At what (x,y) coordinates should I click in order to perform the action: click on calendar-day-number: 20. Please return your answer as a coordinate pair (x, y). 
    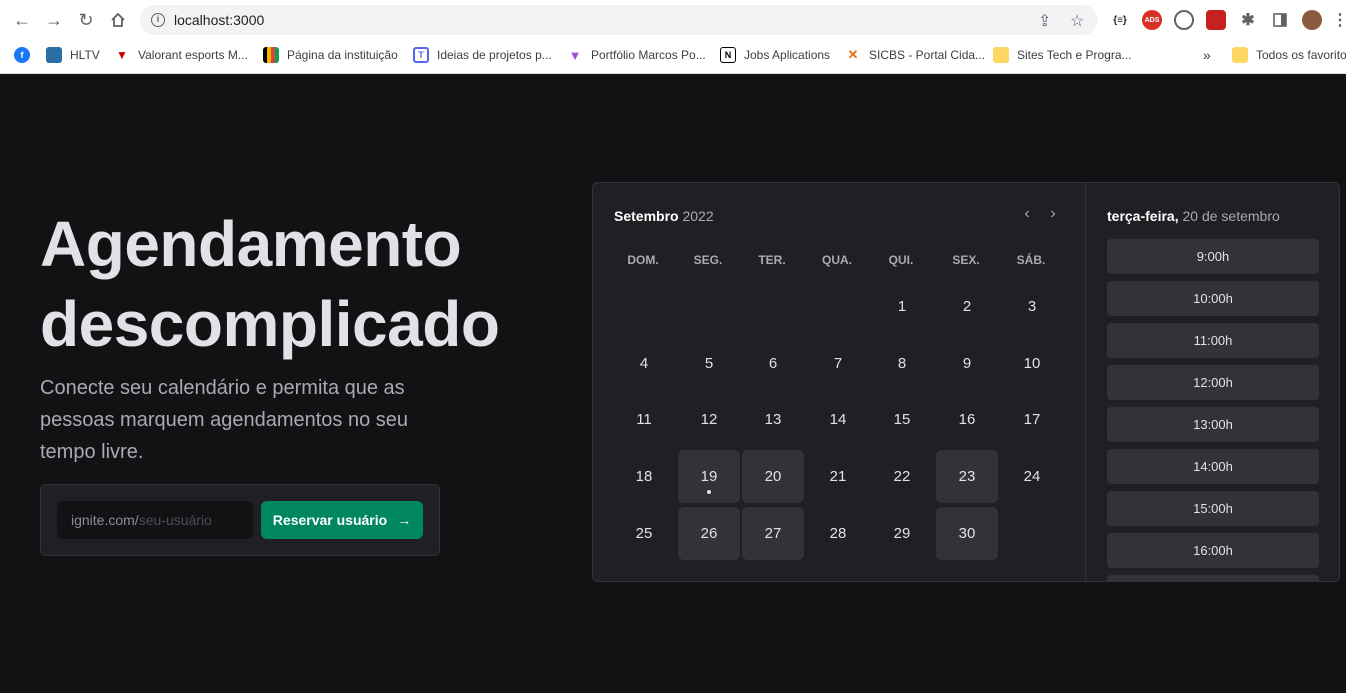
    Looking at the image, I should click on (773, 476).